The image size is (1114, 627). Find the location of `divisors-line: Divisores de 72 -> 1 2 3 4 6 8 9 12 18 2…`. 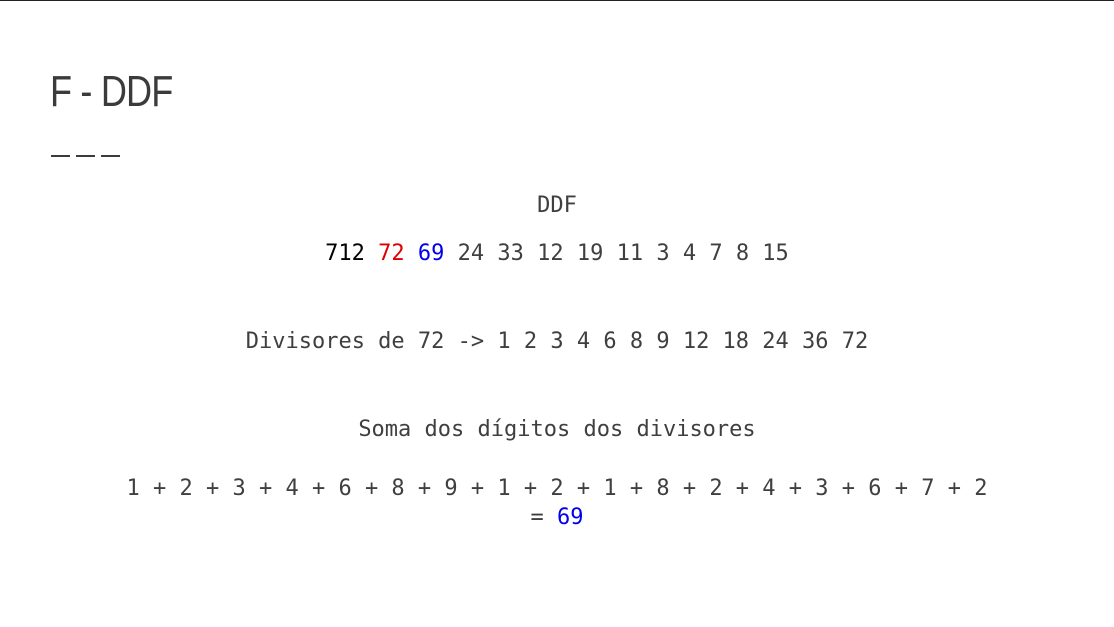

divisors-line: Divisores de 72 -> 1 2 3 4 6 8 9 12 18 2… is located at coordinates (557, 341).